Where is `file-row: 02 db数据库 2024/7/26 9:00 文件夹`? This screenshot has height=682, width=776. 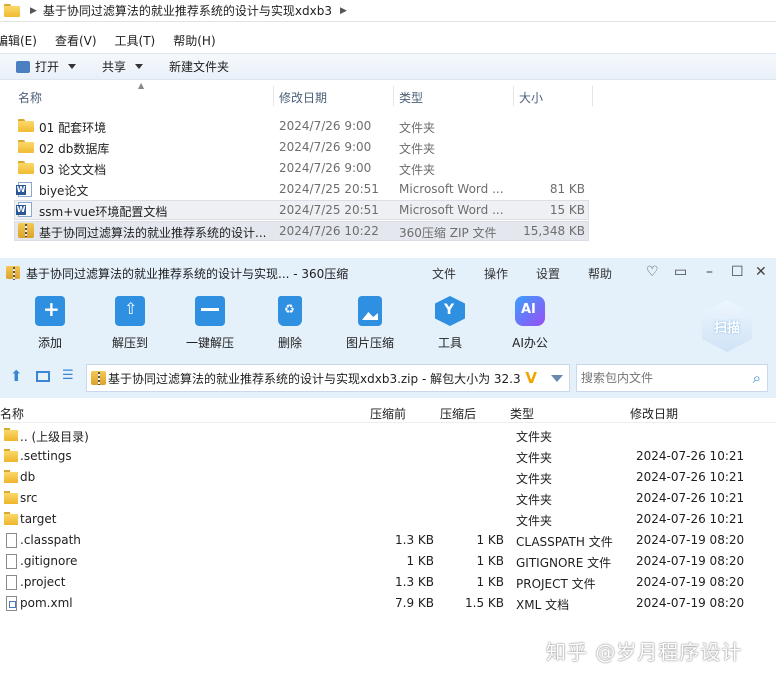 file-row: 02 db数据库 2024/7/26 9:00 文件夹 is located at coordinates (301, 147).